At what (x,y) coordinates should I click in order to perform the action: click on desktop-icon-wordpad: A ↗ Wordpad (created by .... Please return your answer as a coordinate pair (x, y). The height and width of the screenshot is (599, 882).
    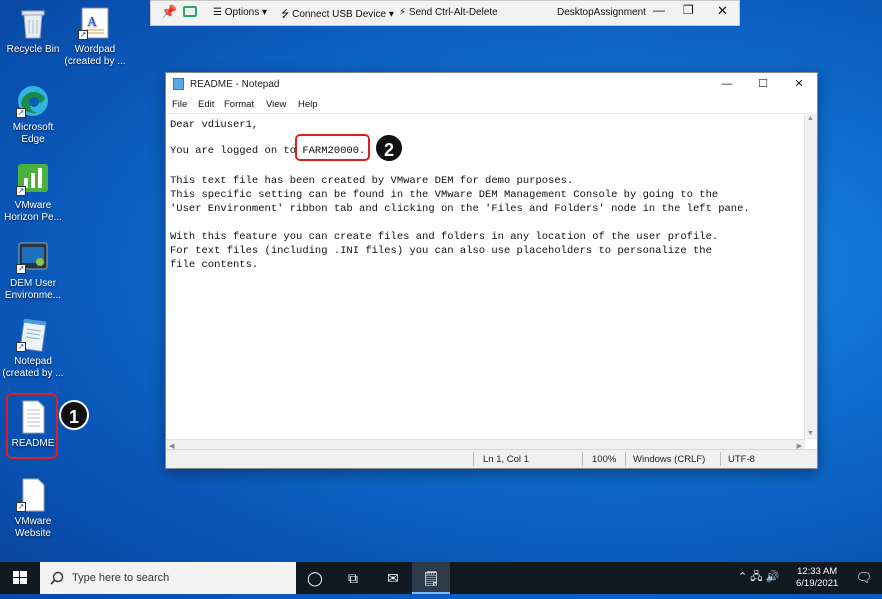
    Looking at the image, I should click on (95, 37).